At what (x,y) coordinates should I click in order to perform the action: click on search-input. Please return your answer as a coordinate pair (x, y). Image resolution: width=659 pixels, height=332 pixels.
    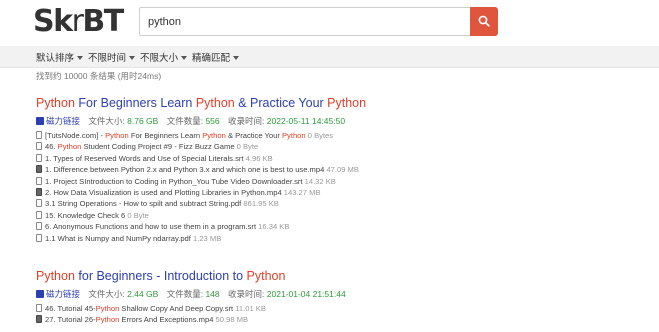
    Looking at the image, I should click on (304, 21).